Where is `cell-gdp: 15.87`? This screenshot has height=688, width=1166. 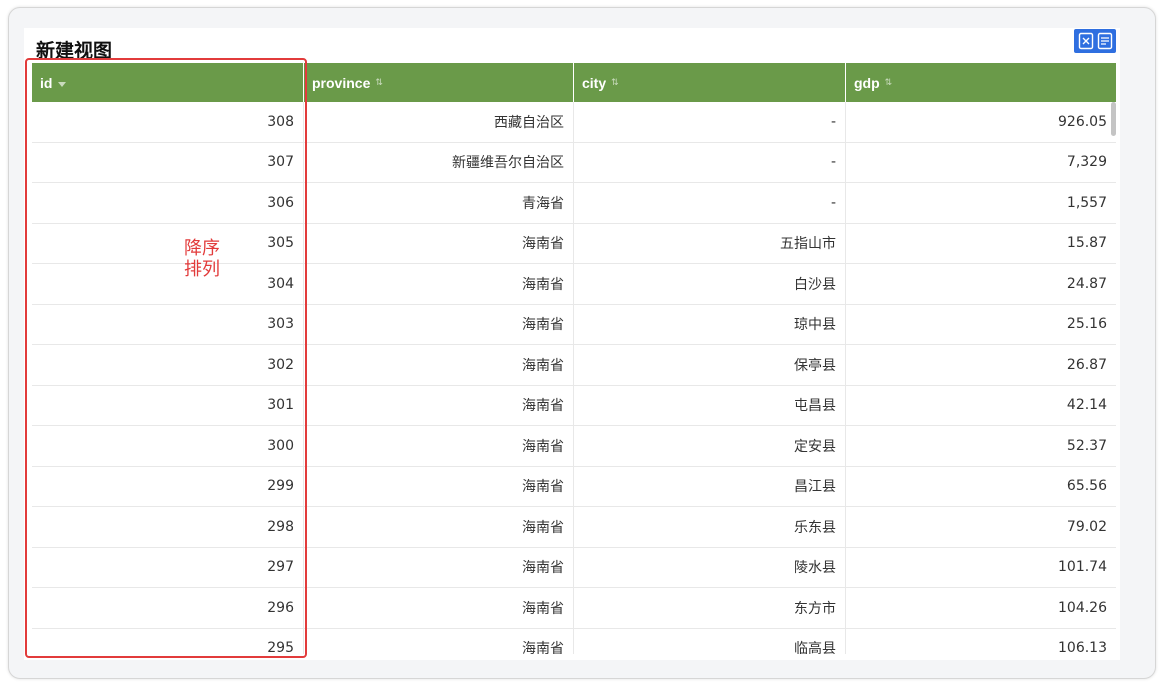
cell-gdp: 15.87 is located at coordinates (1086, 243).